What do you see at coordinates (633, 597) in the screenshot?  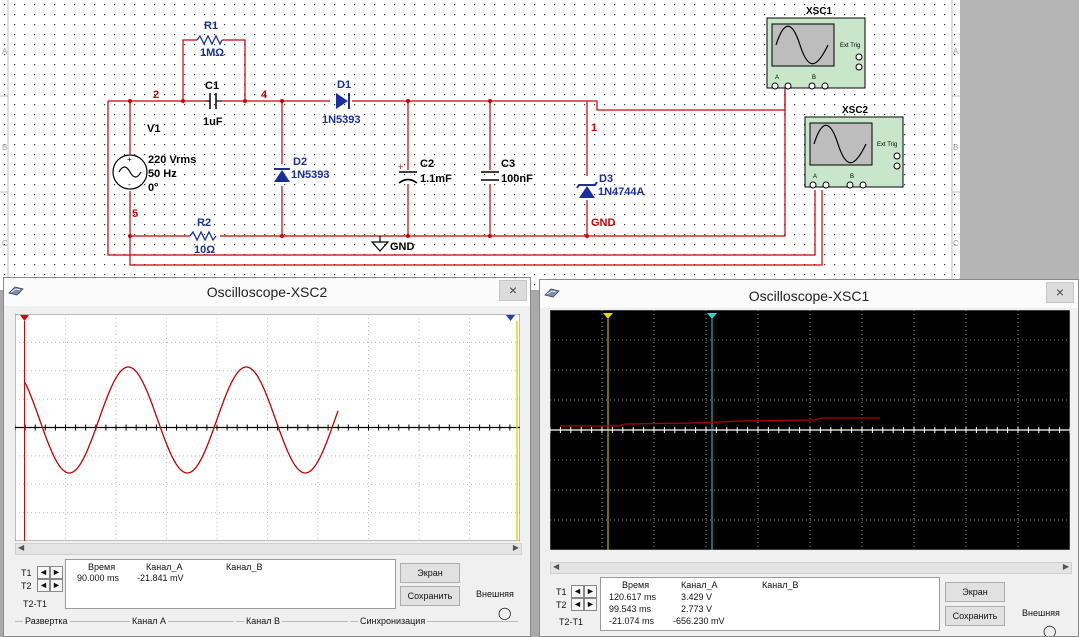 I see `t1-time-value: 120.617 ms` at bounding box center [633, 597].